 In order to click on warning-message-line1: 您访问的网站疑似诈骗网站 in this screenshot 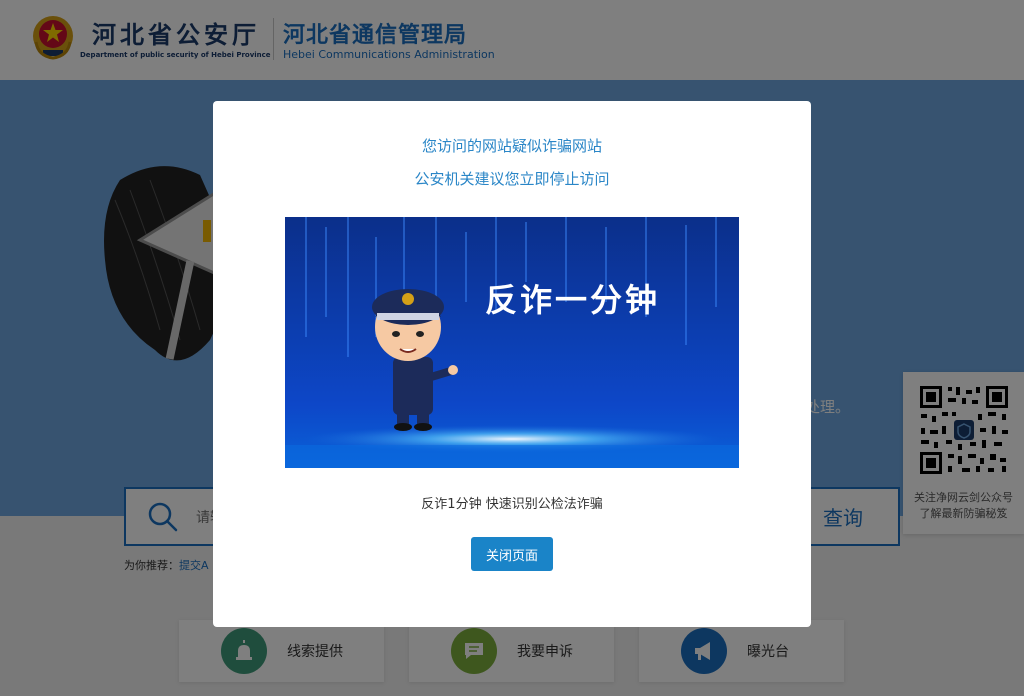, I will do `click(511, 146)`.